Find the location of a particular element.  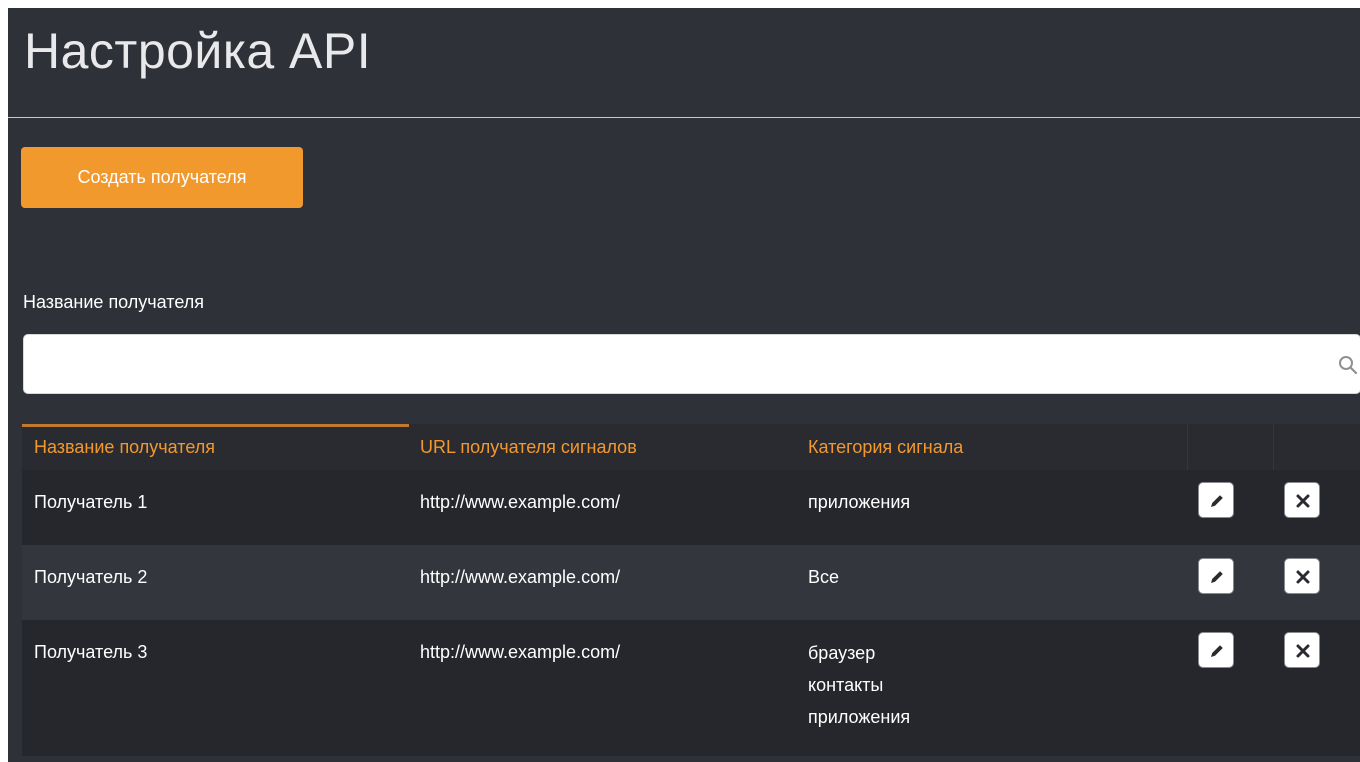

recipient-category: Все is located at coordinates (823, 577).